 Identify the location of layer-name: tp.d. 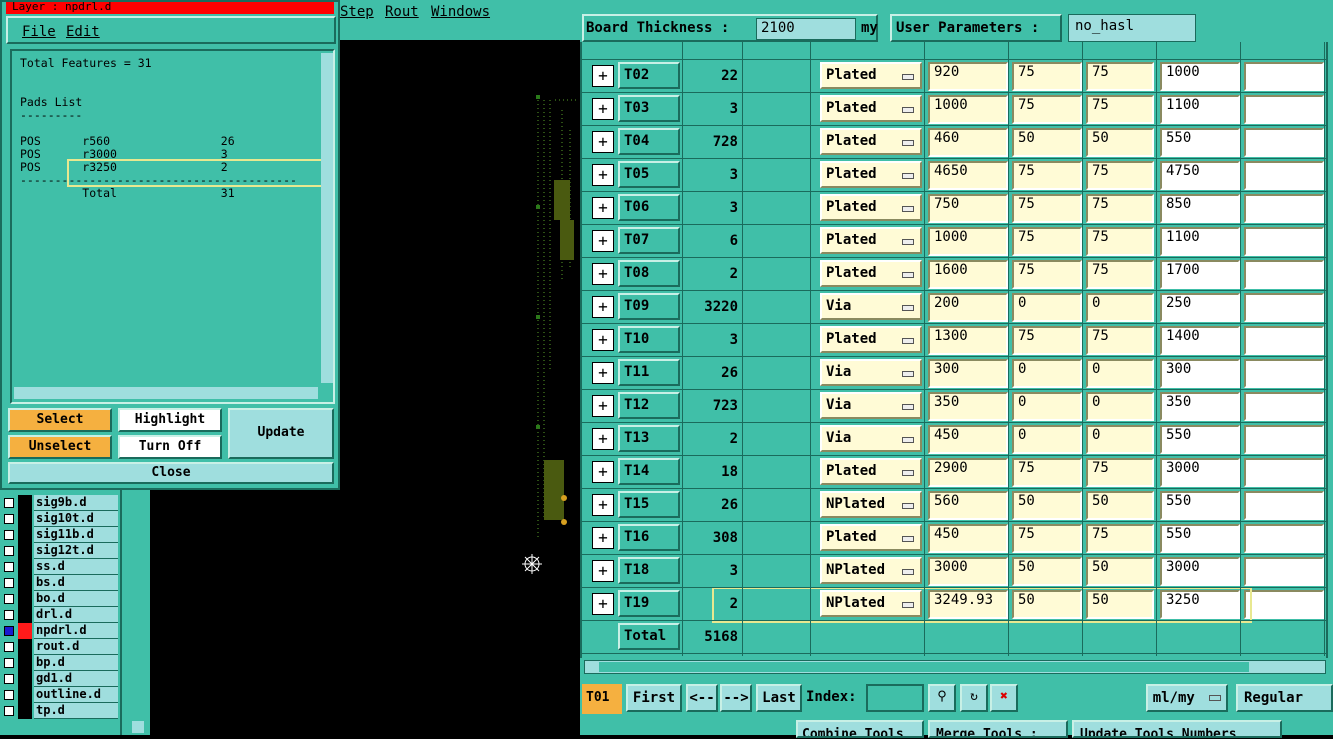
(76, 711).